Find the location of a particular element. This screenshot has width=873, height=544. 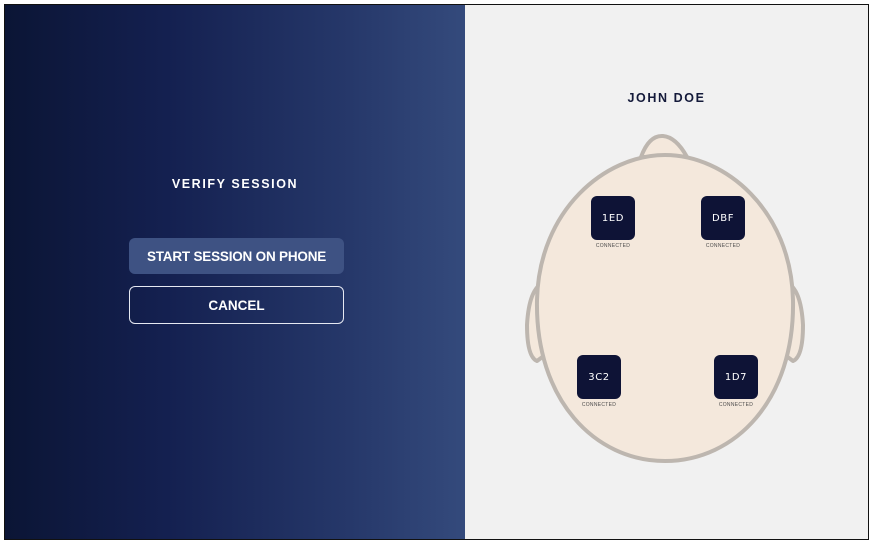

cancel-button: CANCEL is located at coordinates (236, 305).